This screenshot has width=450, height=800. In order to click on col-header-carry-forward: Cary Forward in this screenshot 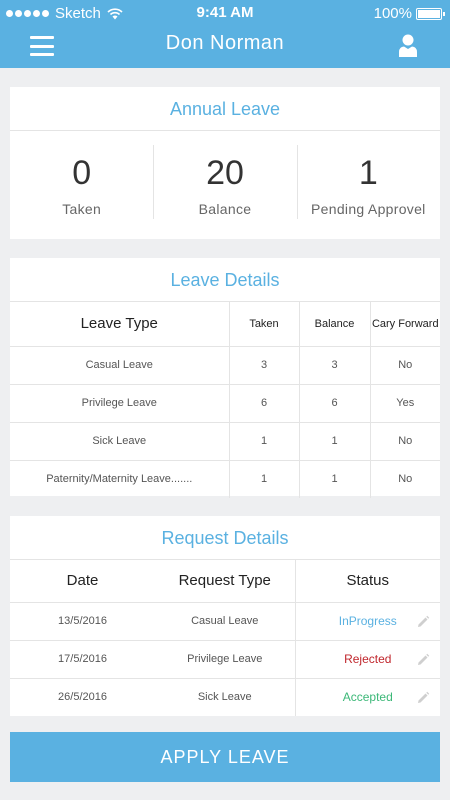, I will do `click(405, 324)`.